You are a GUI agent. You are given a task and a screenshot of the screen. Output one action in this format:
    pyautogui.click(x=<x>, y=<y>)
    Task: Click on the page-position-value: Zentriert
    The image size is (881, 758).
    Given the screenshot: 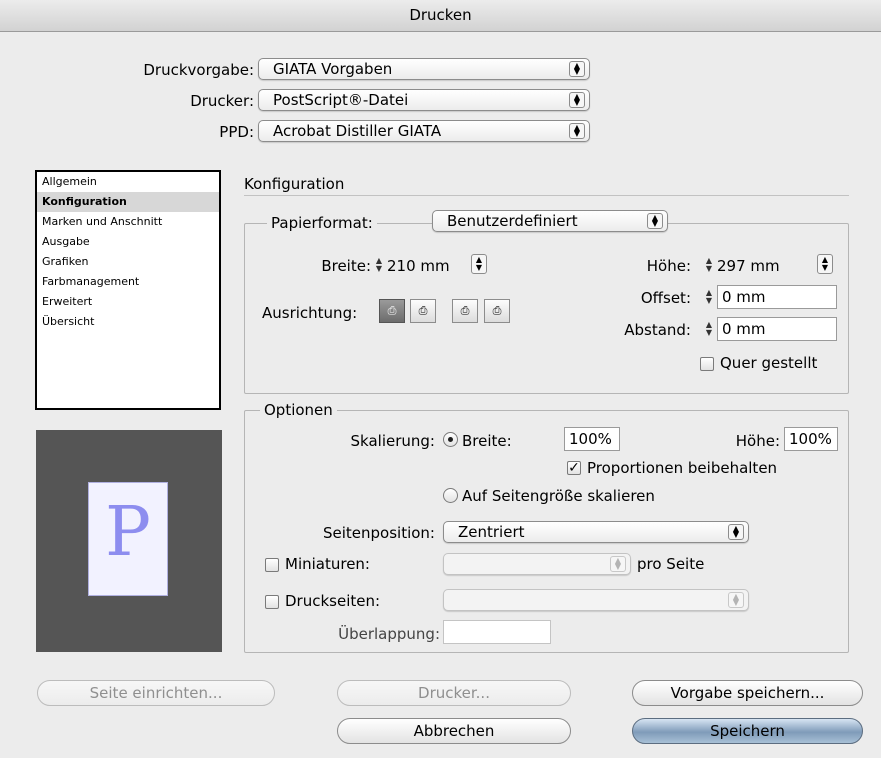 What is the action you would take?
    pyautogui.click(x=491, y=532)
    